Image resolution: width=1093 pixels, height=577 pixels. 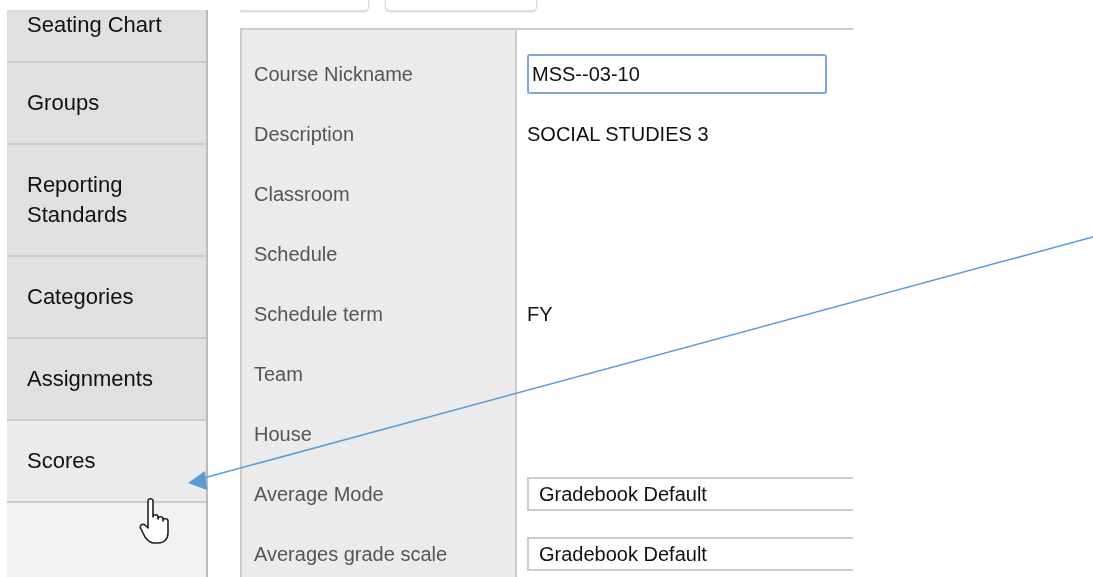 I want to click on sidebar-item: Assignments, so click(x=106, y=380).